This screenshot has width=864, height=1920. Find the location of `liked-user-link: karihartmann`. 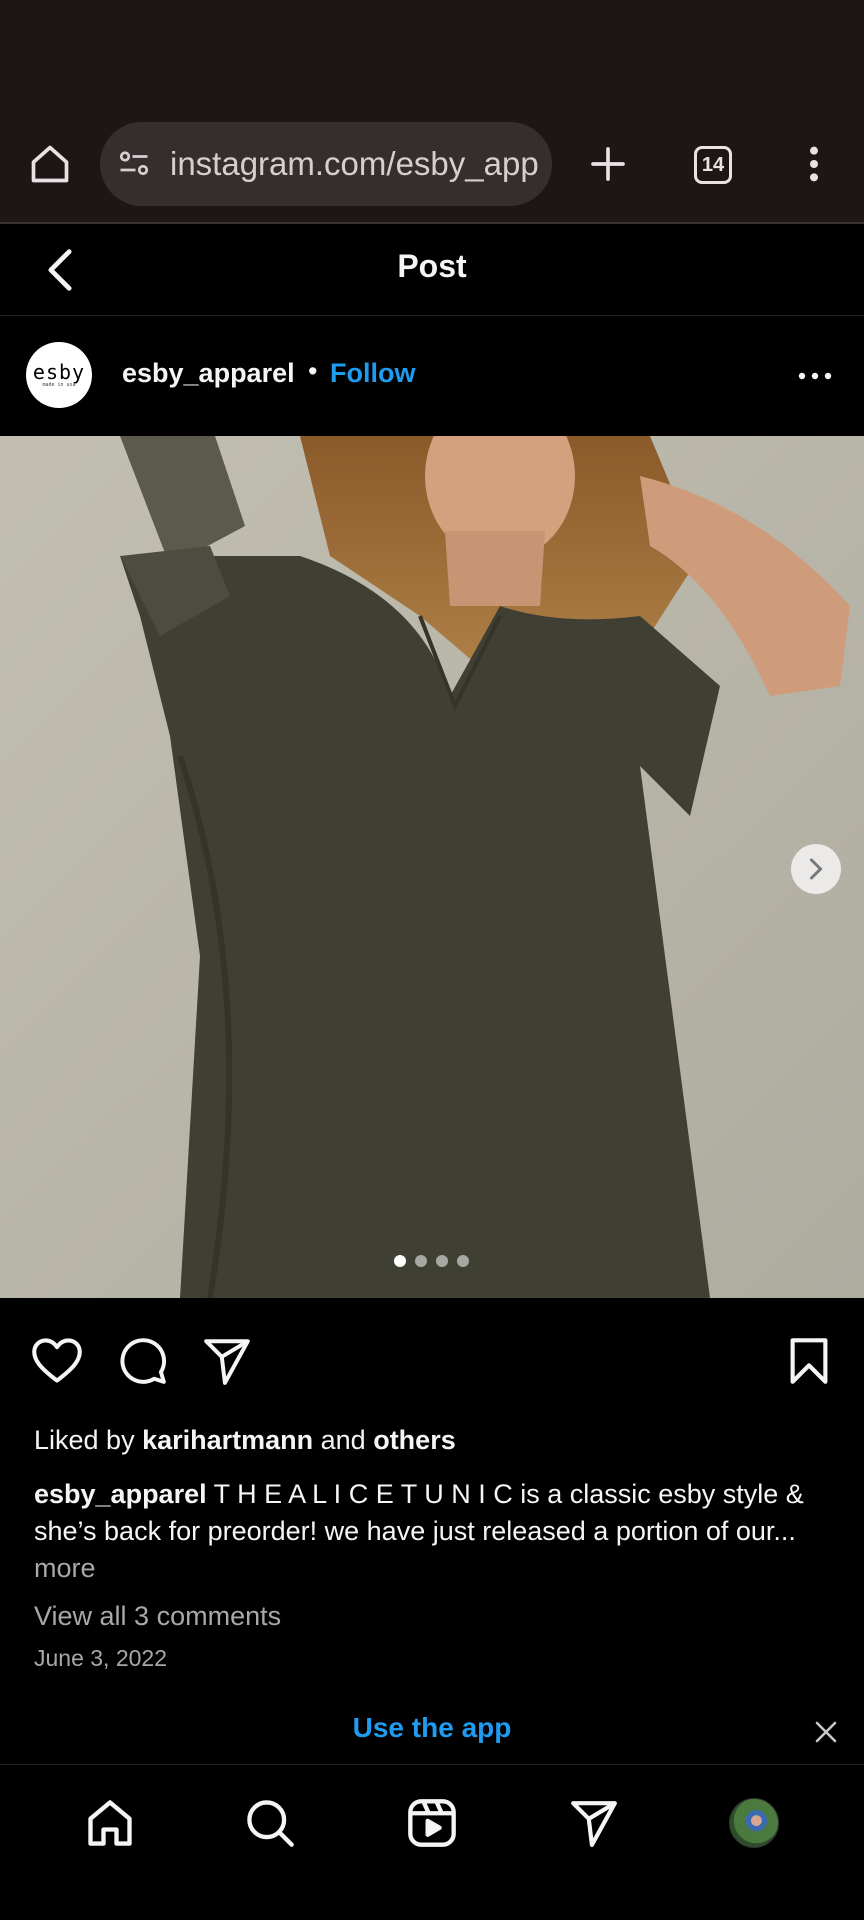

liked-user-link: karihartmann is located at coordinates (227, 1440).